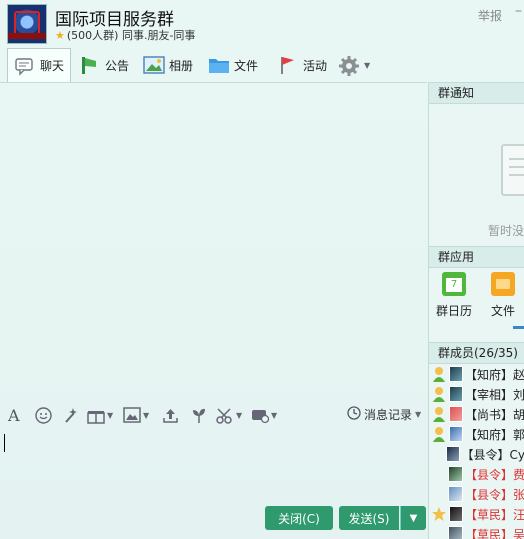 This screenshot has width=524, height=539. Describe the element at coordinates (476, 93) in the screenshot. I see `notice-section-title: 群通知` at that location.